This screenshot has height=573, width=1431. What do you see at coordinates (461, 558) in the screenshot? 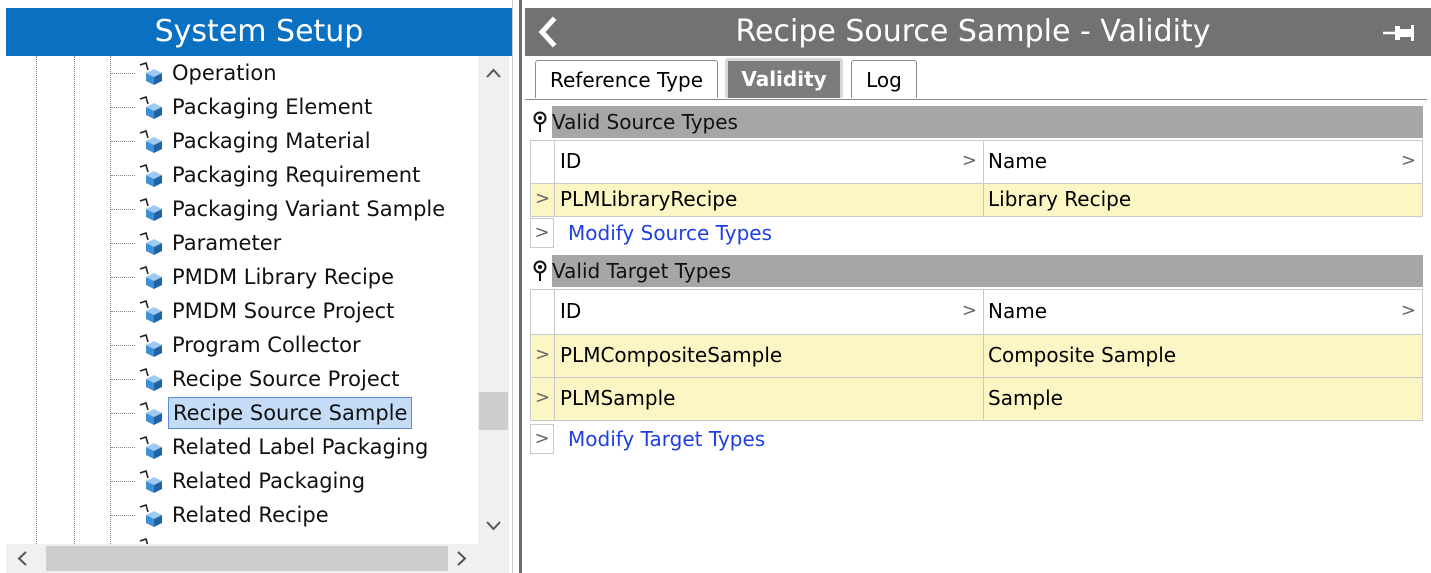
I see `scroll-right-icon` at bounding box center [461, 558].